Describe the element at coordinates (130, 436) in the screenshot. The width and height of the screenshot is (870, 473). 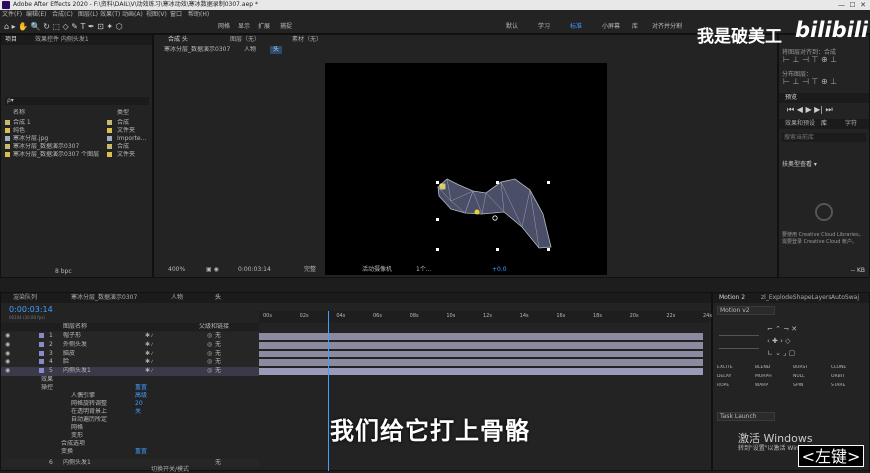
I see `property-row: 变形` at that location.